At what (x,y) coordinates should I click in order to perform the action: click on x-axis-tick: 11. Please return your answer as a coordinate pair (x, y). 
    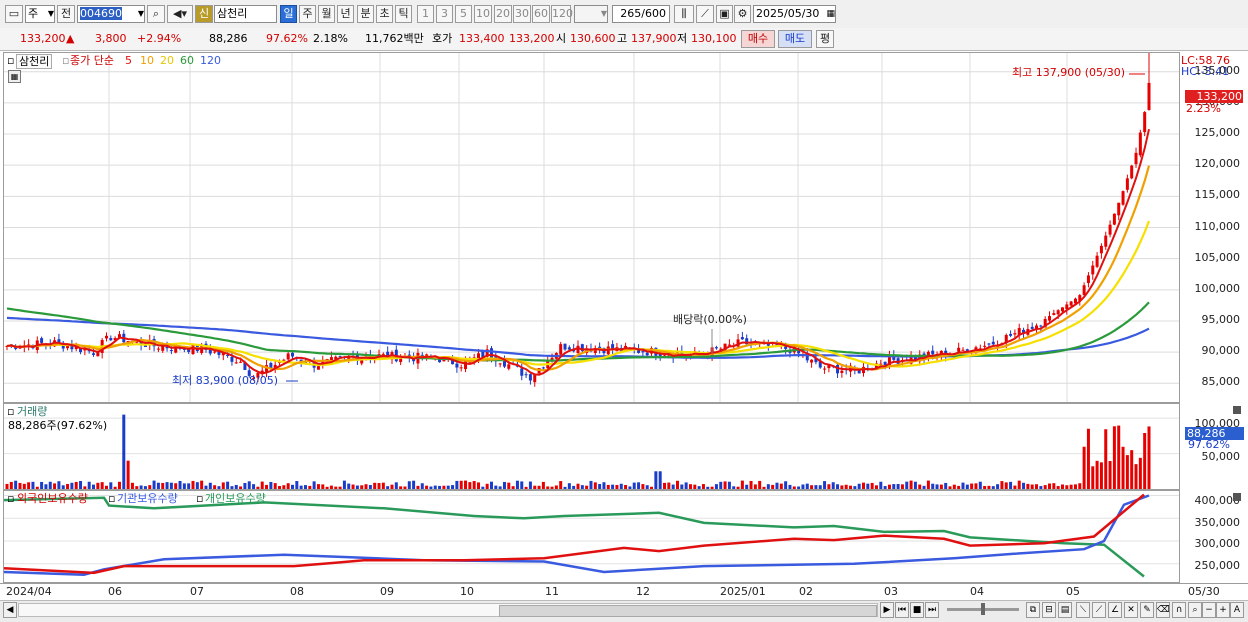
    Looking at the image, I should click on (552, 591).